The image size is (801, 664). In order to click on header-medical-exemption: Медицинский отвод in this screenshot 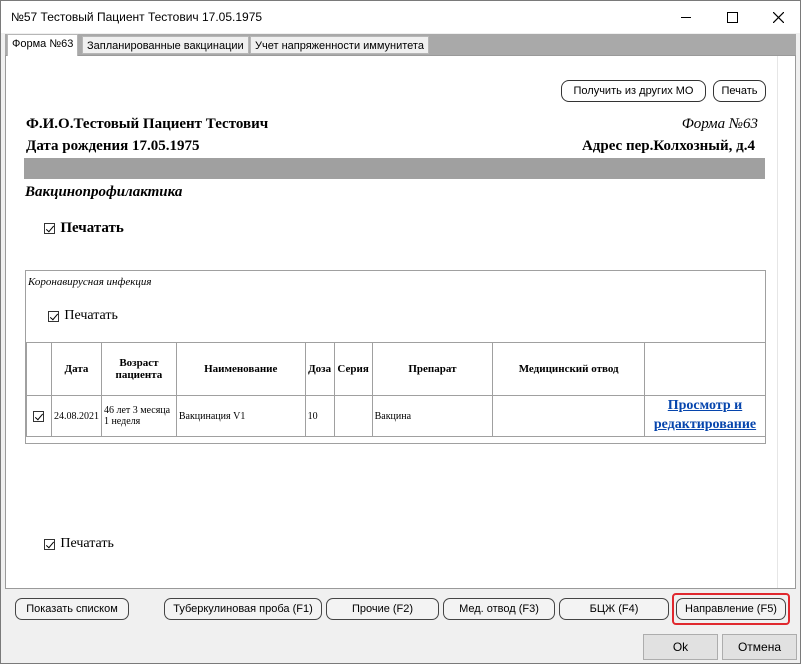, I will do `click(568, 369)`.